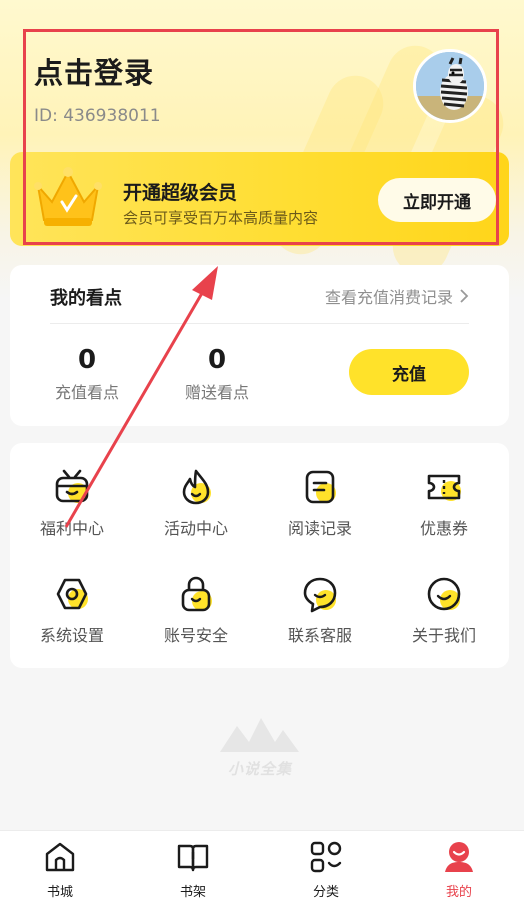 The image size is (524, 913). Describe the element at coordinates (193, 858) in the screenshot. I see `book-icon` at that location.